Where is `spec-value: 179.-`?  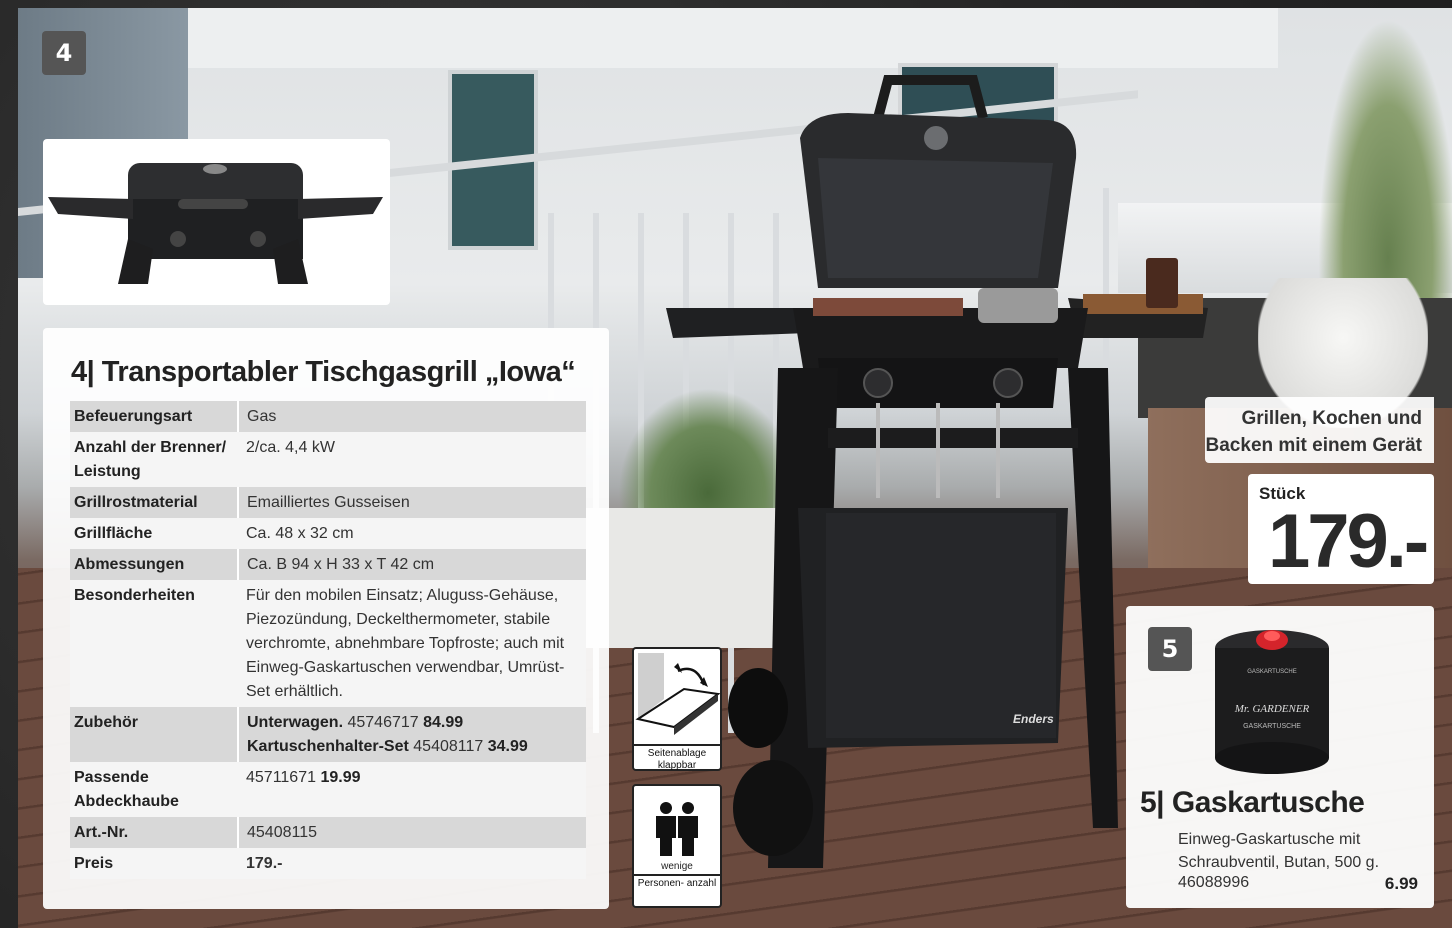 spec-value: 179.- is located at coordinates (412, 863).